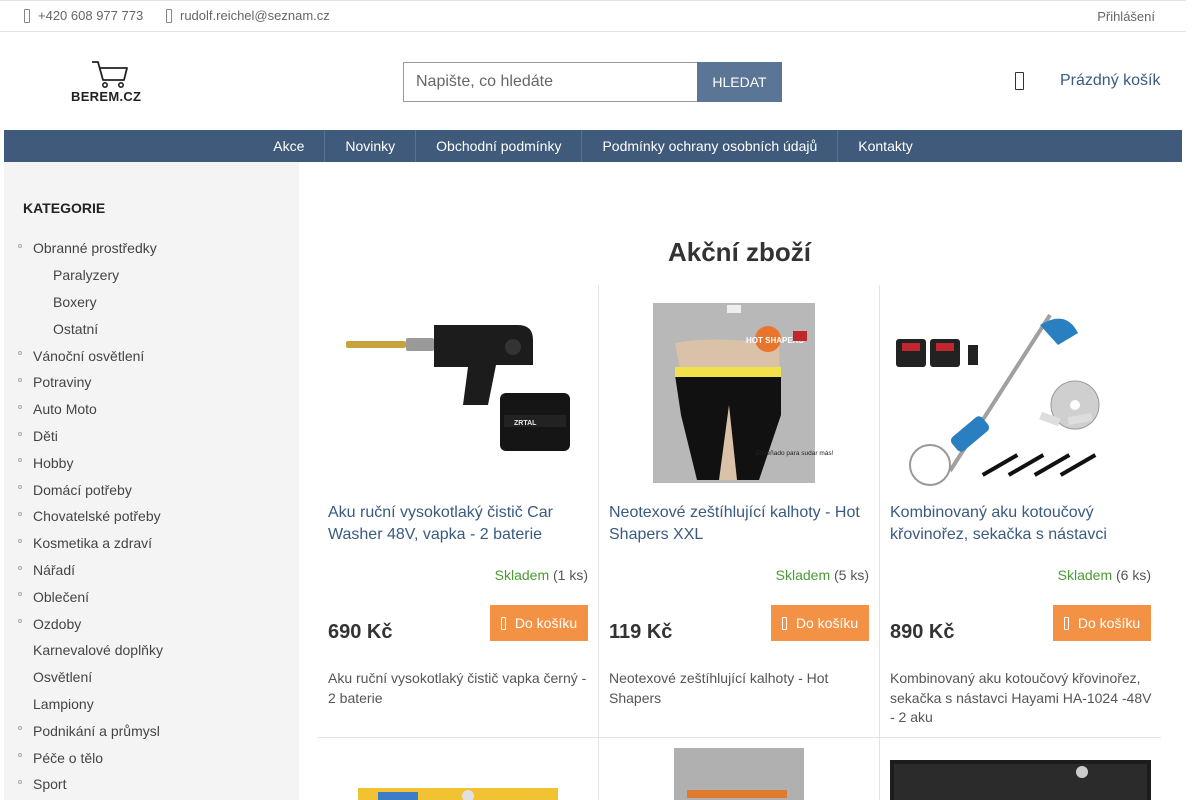 This screenshot has height=800, width=1200. Describe the element at coordinates (151, 757) in the screenshot. I see `sidebar-category-item: Péče o tělo` at that location.